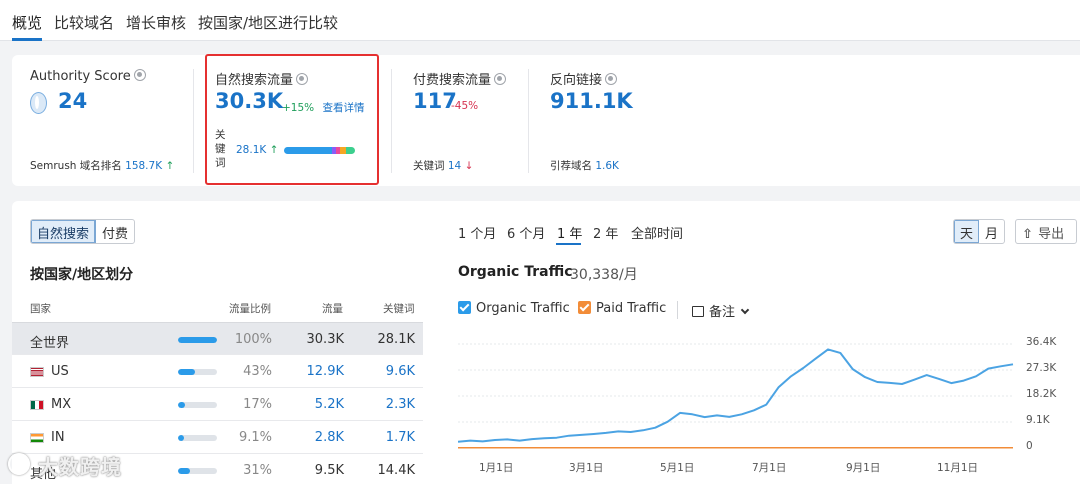 This screenshot has height=484, width=1080. What do you see at coordinates (496, 468) in the screenshot?
I see `x-tick-label: 1月1日` at bounding box center [496, 468].